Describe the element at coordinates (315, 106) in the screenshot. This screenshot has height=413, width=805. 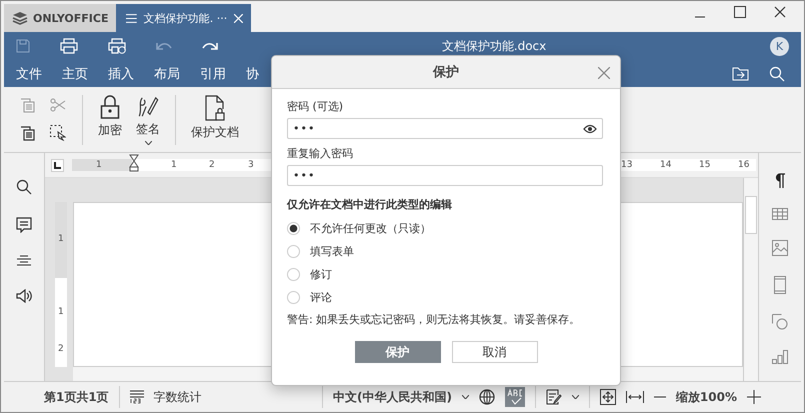
I see `field-label: 密码 (可选)` at that location.